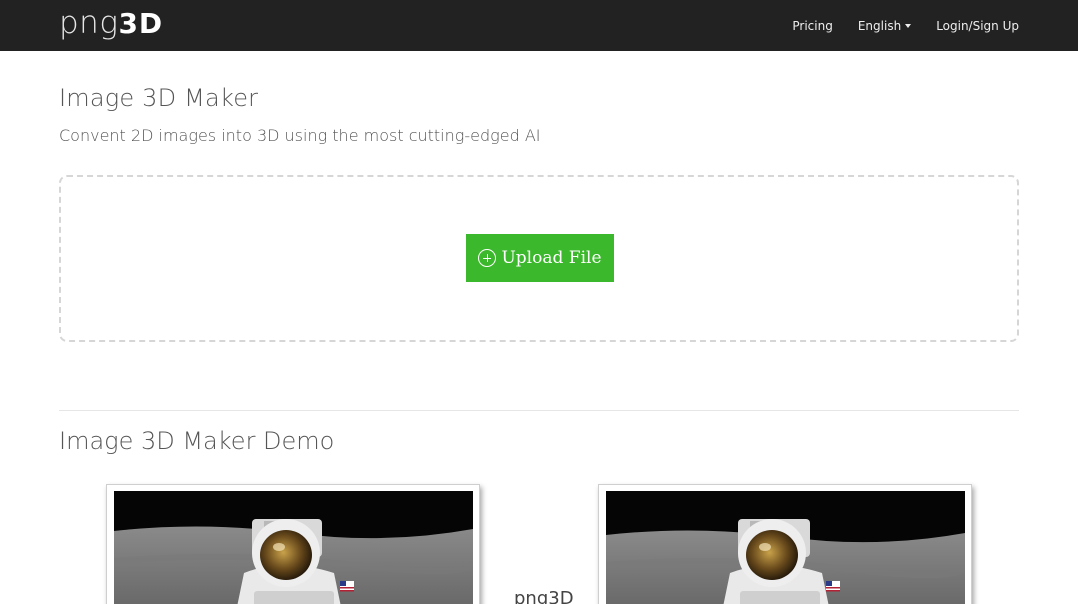  I want to click on caret-down-icon, so click(908, 25).